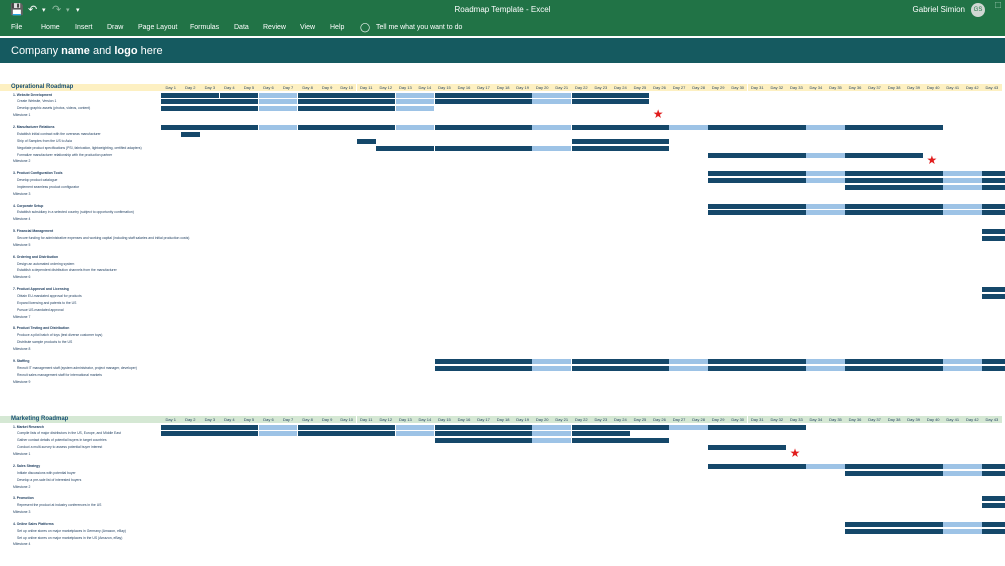 The width and height of the screenshot is (1005, 566). What do you see at coordinates (33, 127) in the screenshot?
I see `category-label: 2. Manufacturer Relations` at bounding box center [33, 127].